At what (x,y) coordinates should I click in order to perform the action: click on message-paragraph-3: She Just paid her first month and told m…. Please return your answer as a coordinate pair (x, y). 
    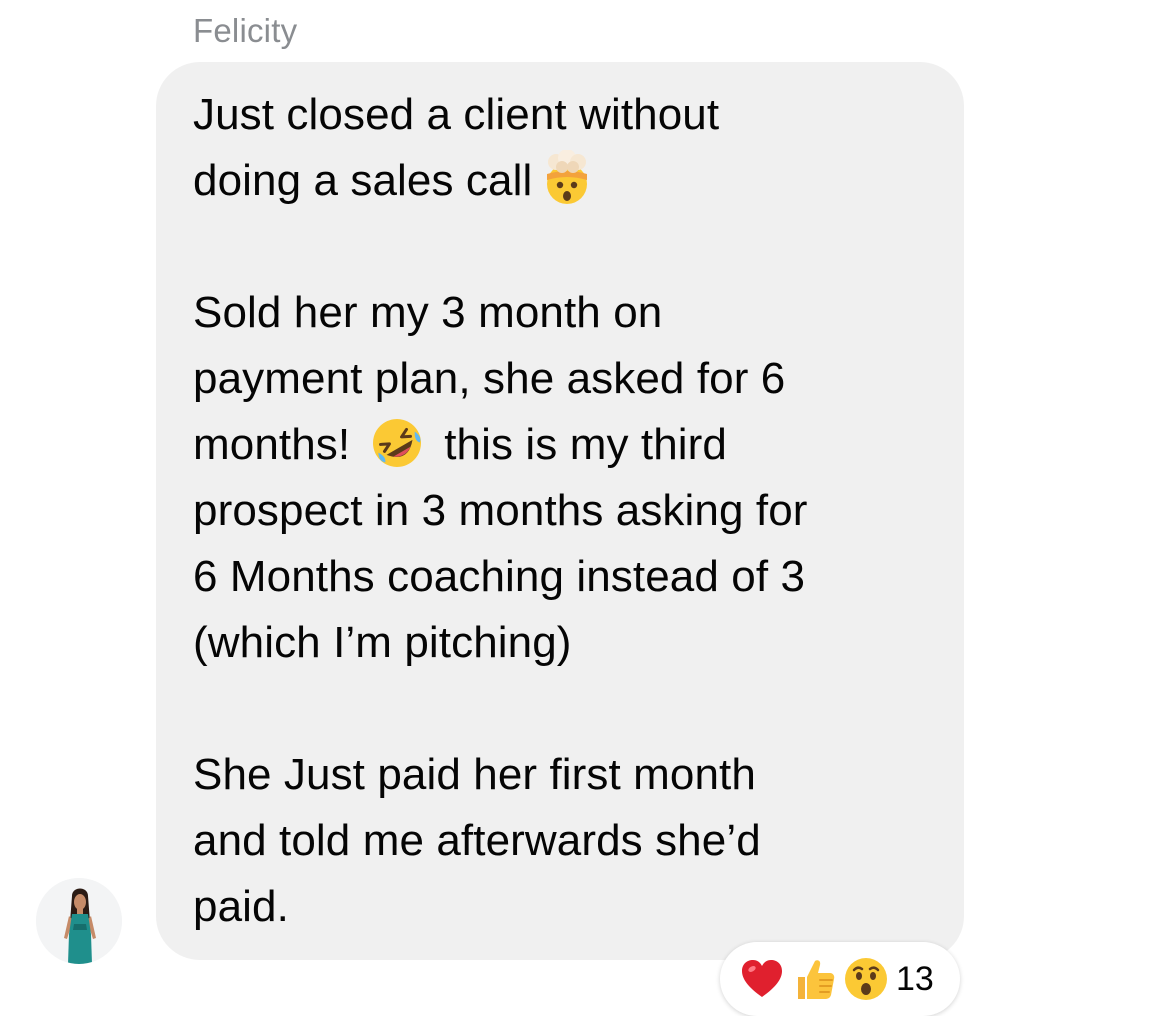
    Looking at the image, I should click on (563, 841).